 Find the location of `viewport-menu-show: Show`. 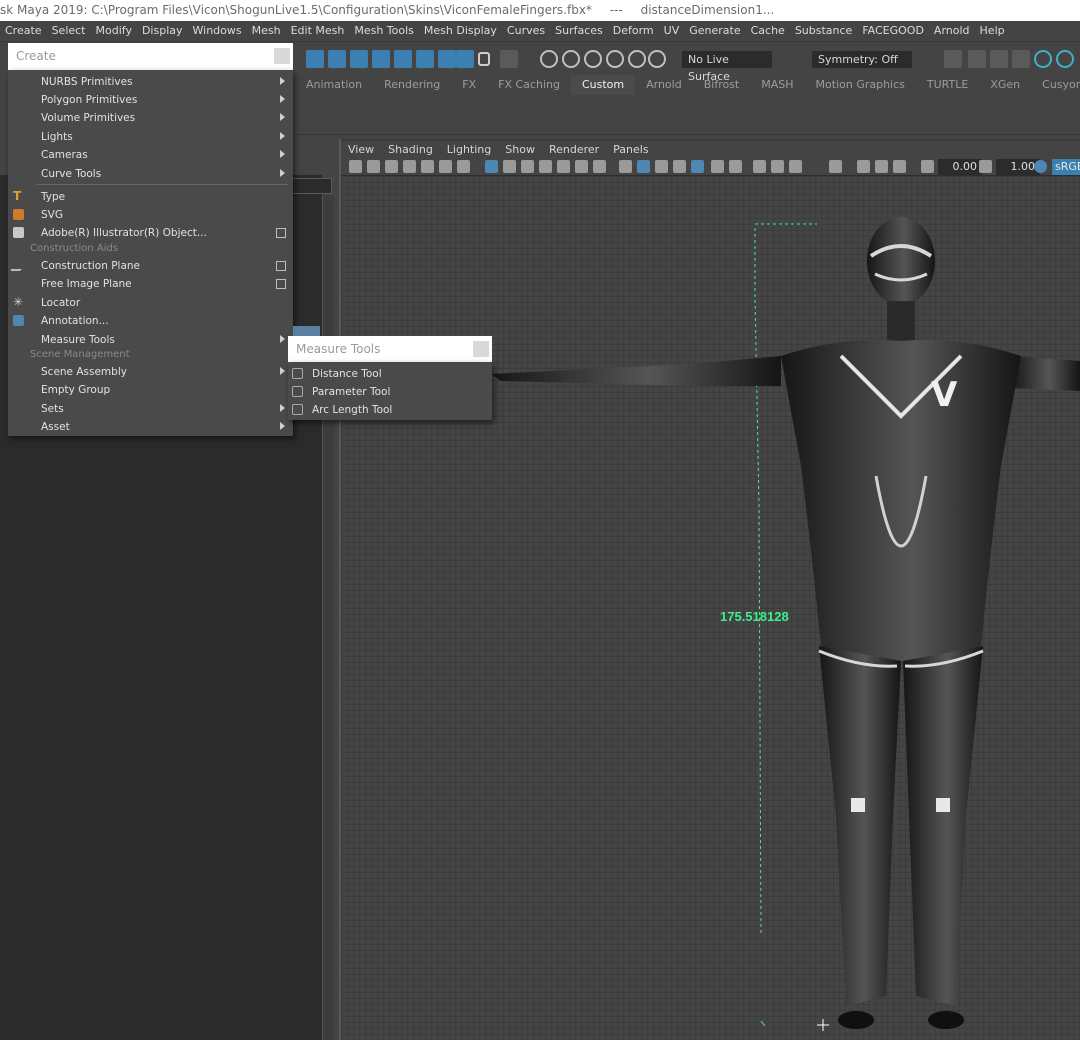

viewport-menu-show: Show is located at coordinates (520, 149).